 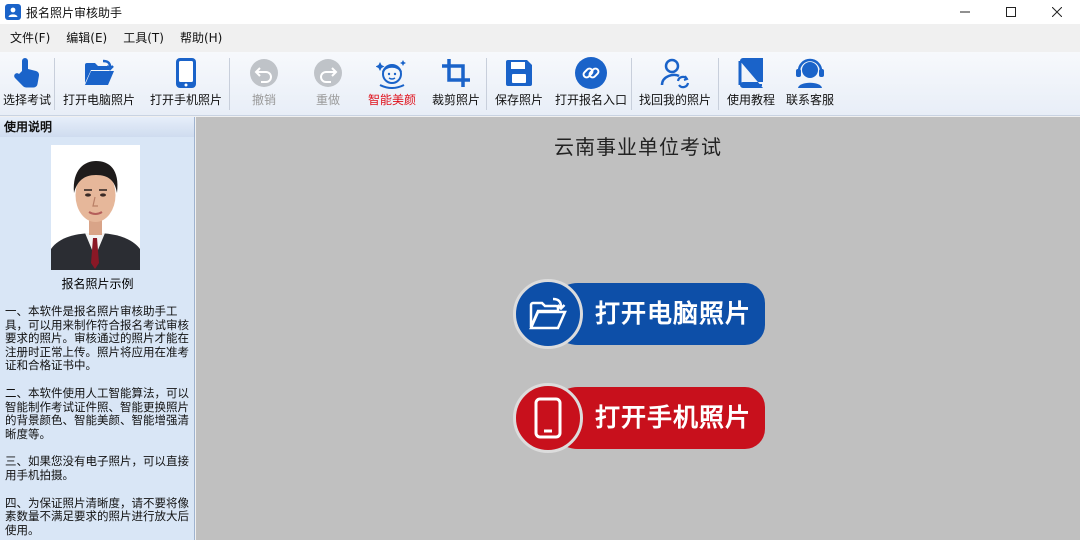 I want to click on menu-bar: 文件(F) 编辑(E) 工具(T) 帮助(H), so click(x=540, y=38).